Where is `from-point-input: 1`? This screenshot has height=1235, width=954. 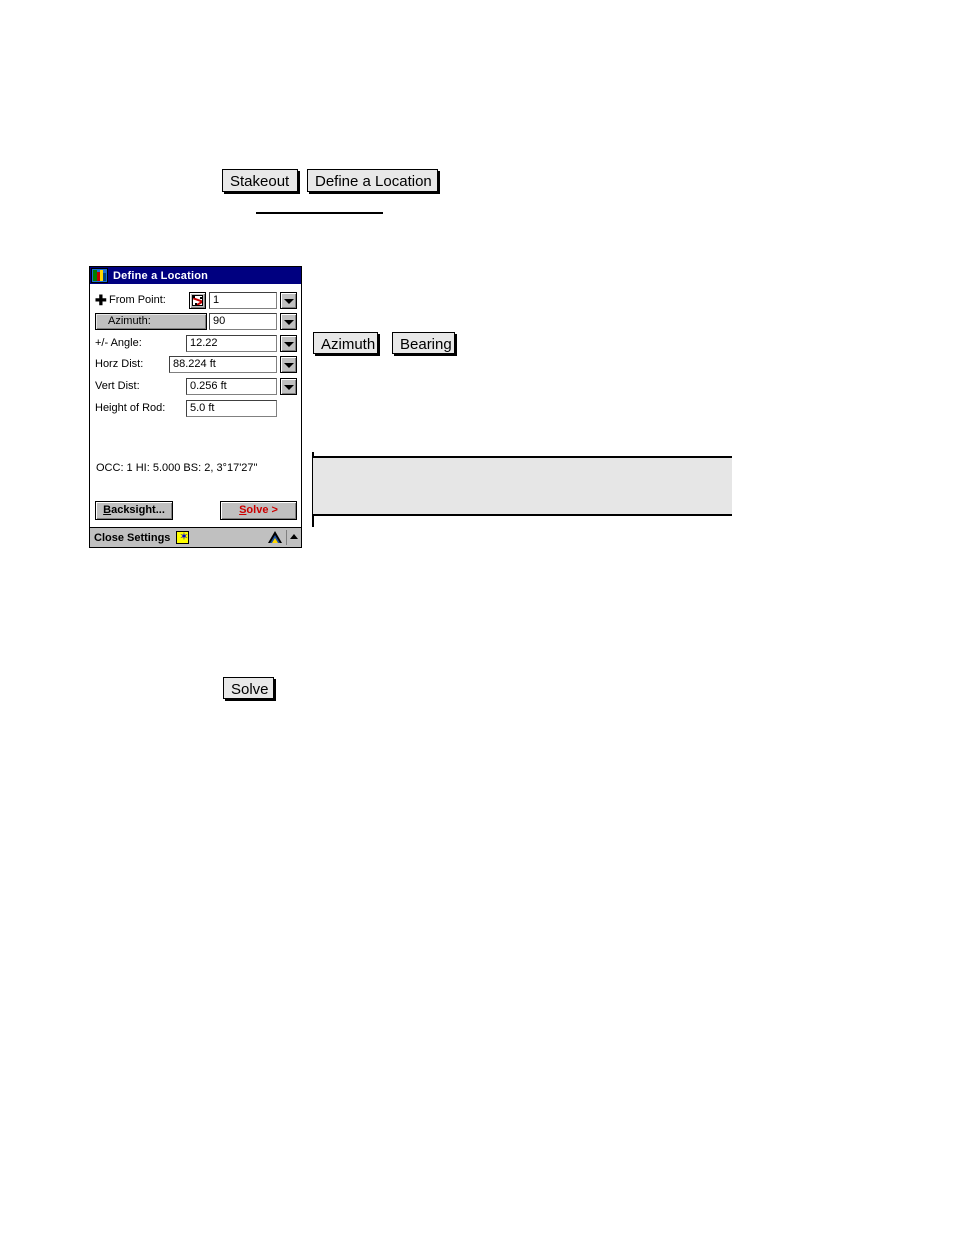
from-point-input: 1 is located at coordinates (243, 300).